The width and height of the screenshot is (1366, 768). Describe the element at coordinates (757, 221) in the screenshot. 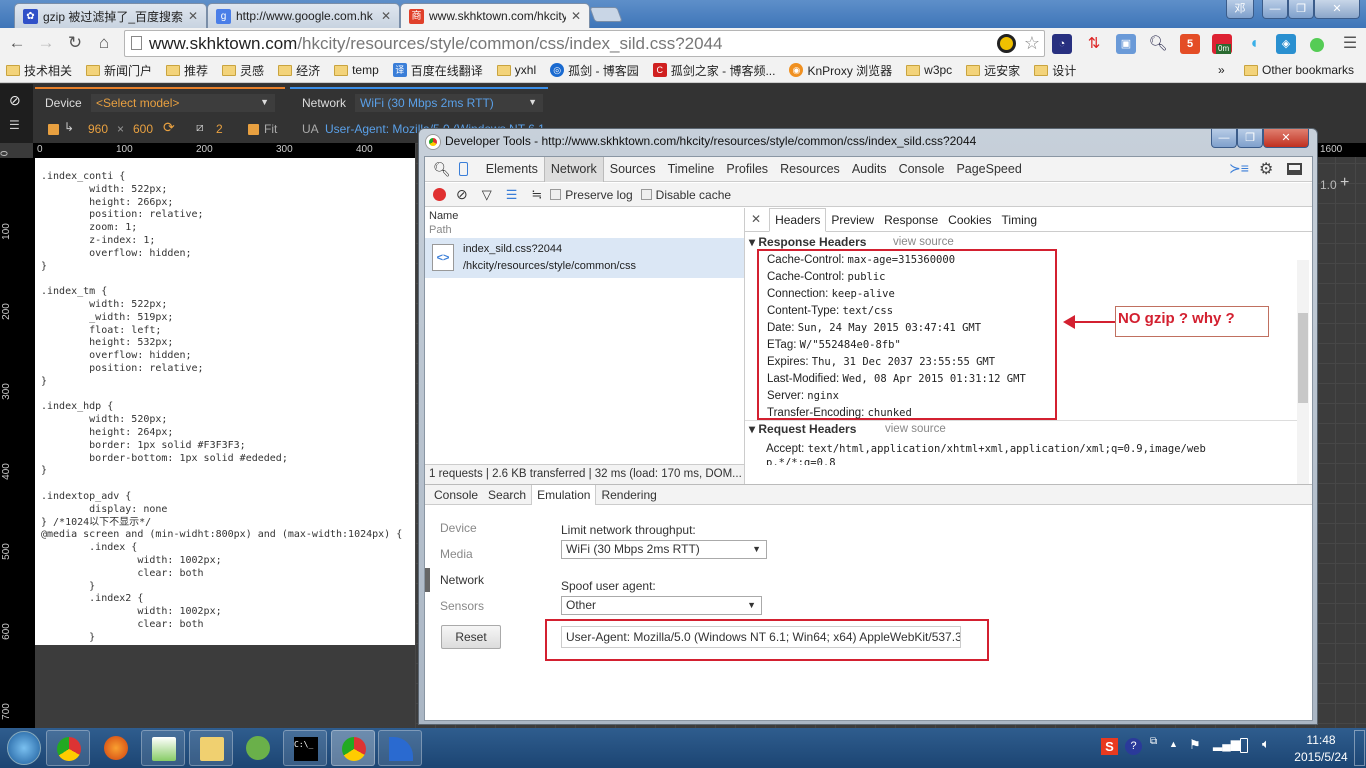

I see `close-details-icon: ✕` at that location.